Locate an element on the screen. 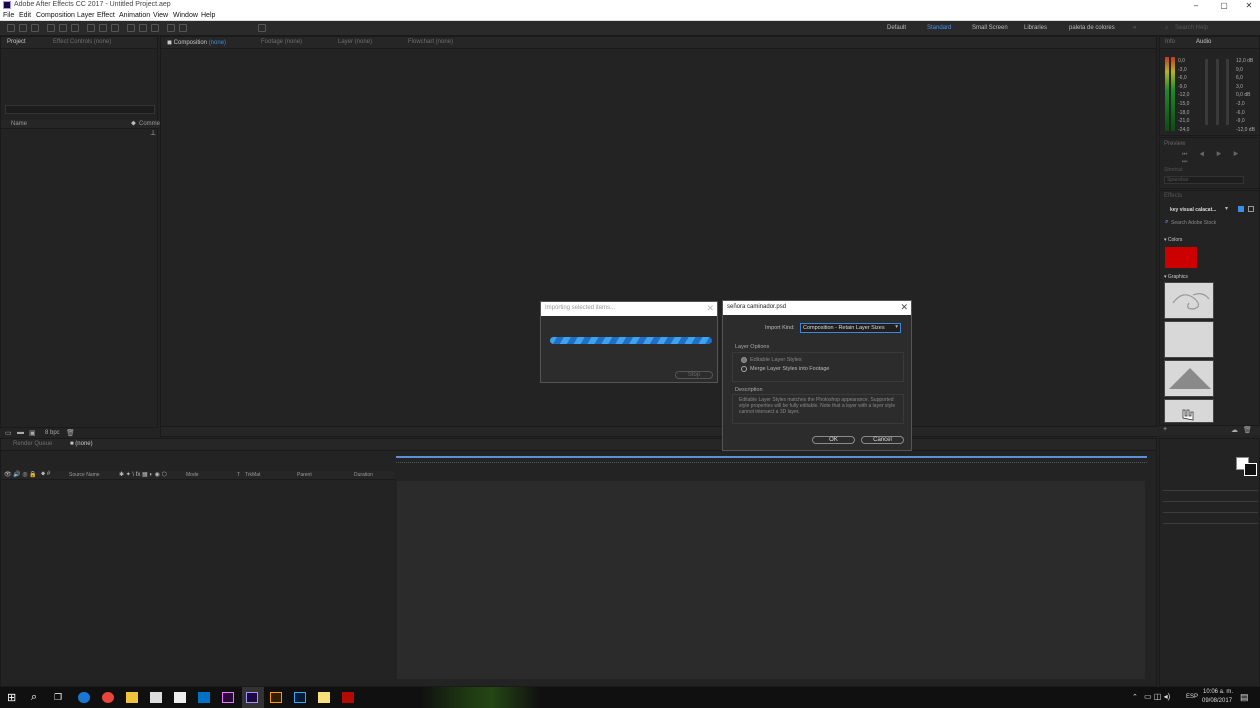 The width and height of the screenshot is (1260, 708). import-kind-dropdown: Composition - Retain Layer Sizes ▾ is located at coordinates (850, 328).